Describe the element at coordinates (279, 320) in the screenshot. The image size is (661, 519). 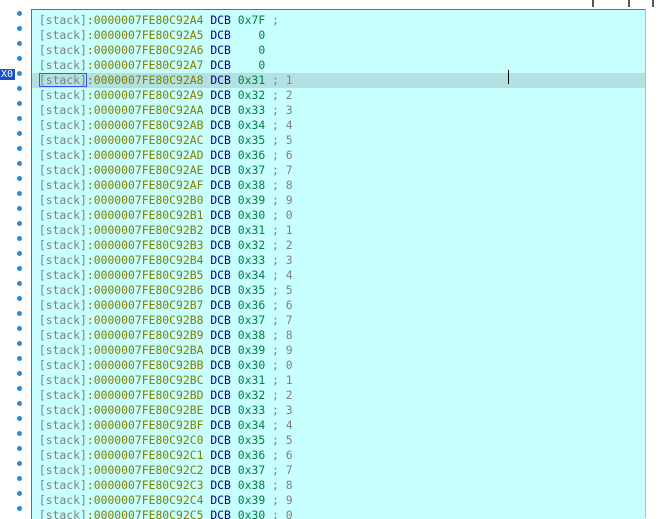
I see `comment: ; 7` at that location.